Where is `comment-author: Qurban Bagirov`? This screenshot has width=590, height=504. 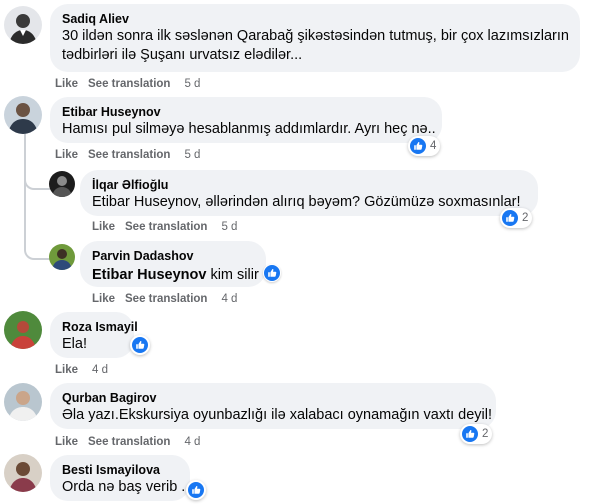
comment-author: Qurban Bagirov is located at coordinates (273, 398).